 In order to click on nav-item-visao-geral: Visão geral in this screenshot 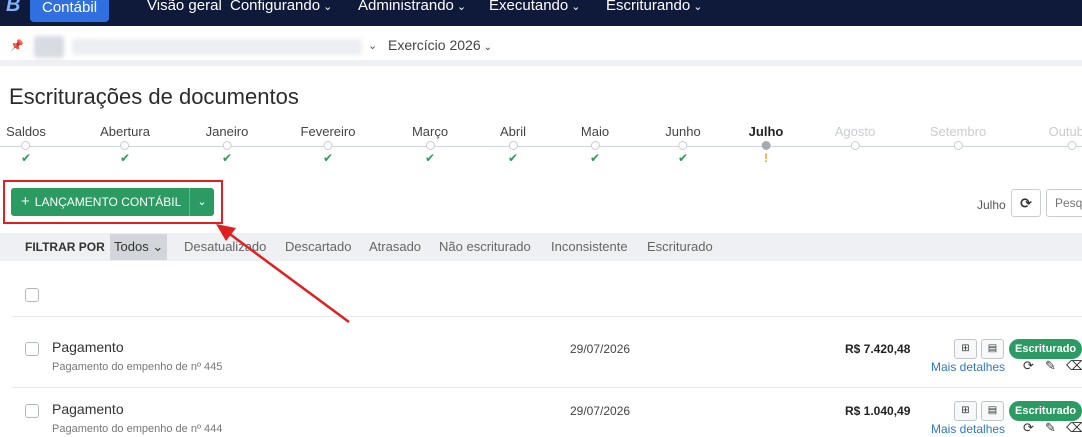, I will do `click(184, 8)`.